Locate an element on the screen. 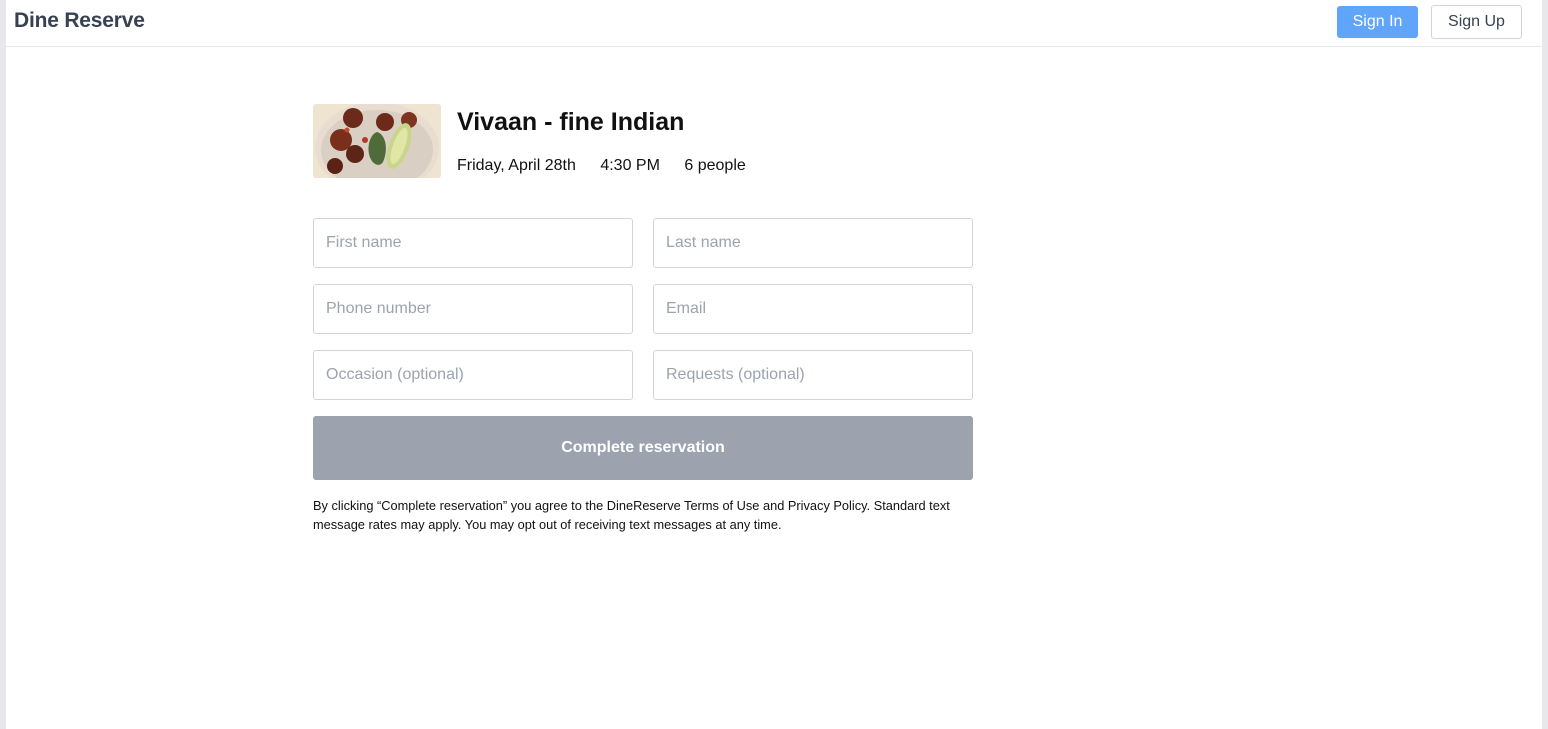 This screenshot has width=1548, height=729. party-size: 6 people is located at coordinates (715, 165).